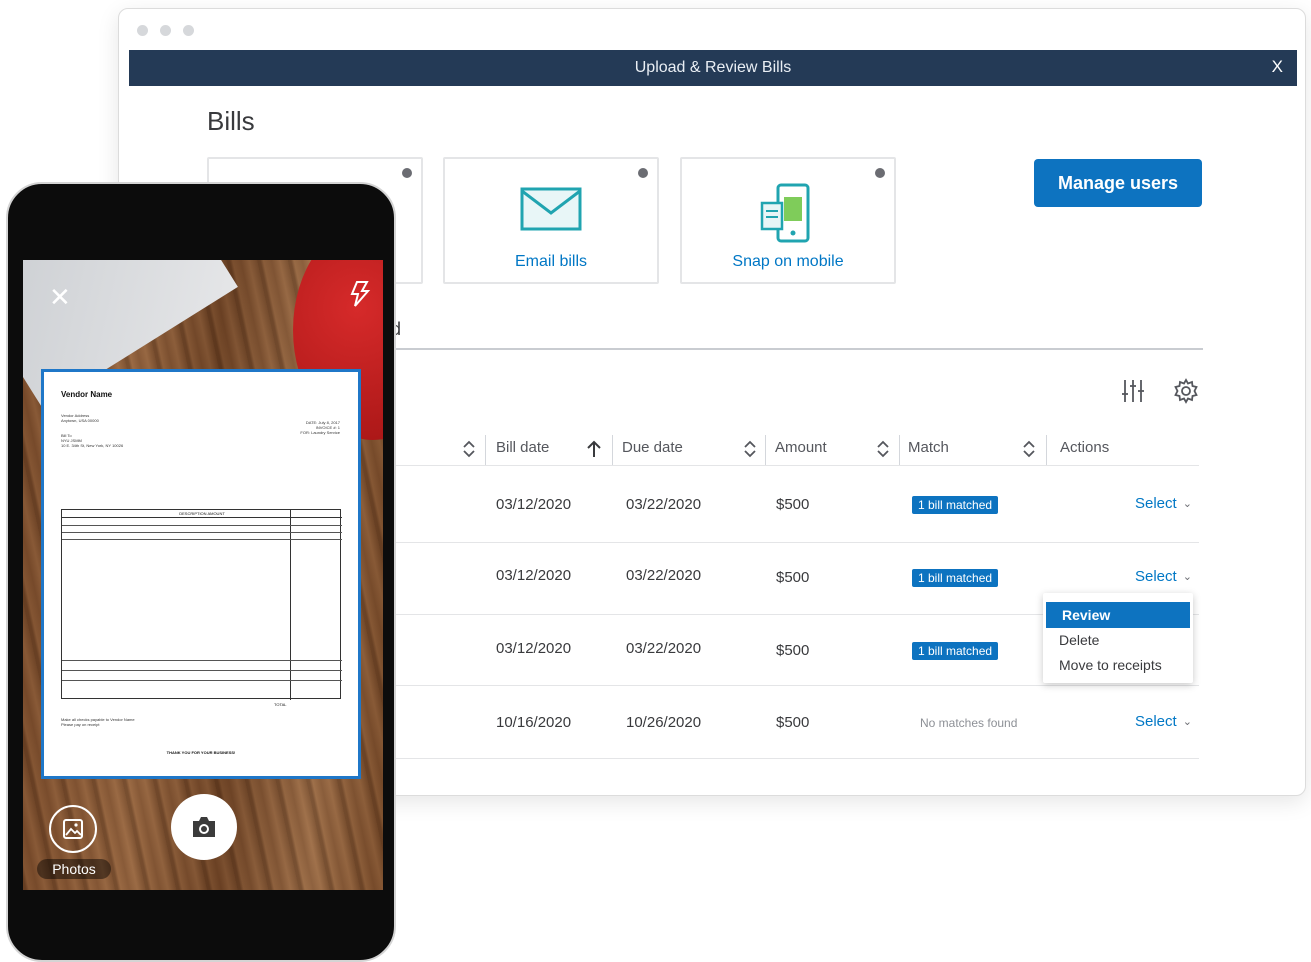  I want to click on email-bills-label: Email bills, so click(550, 261).